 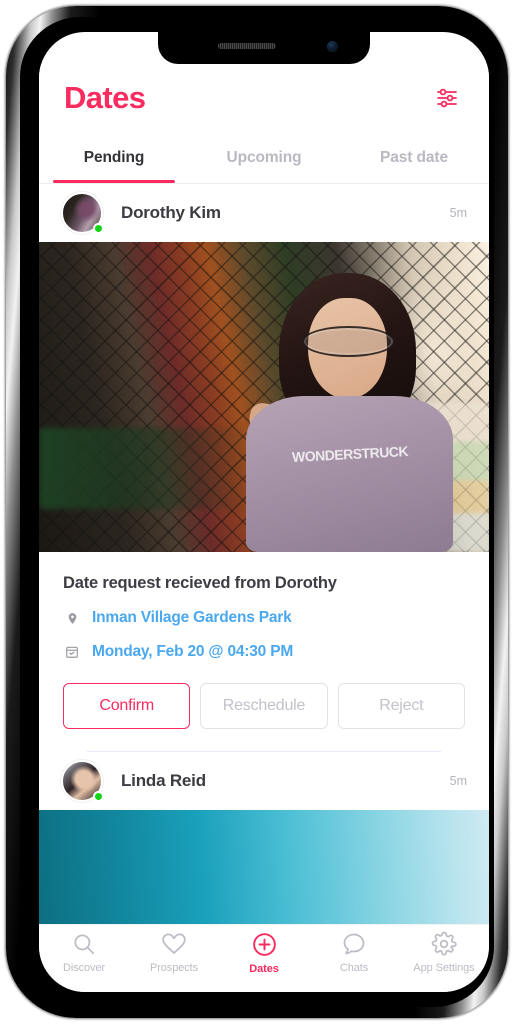 I want to click on filter-button, so click(x=447, y=98).